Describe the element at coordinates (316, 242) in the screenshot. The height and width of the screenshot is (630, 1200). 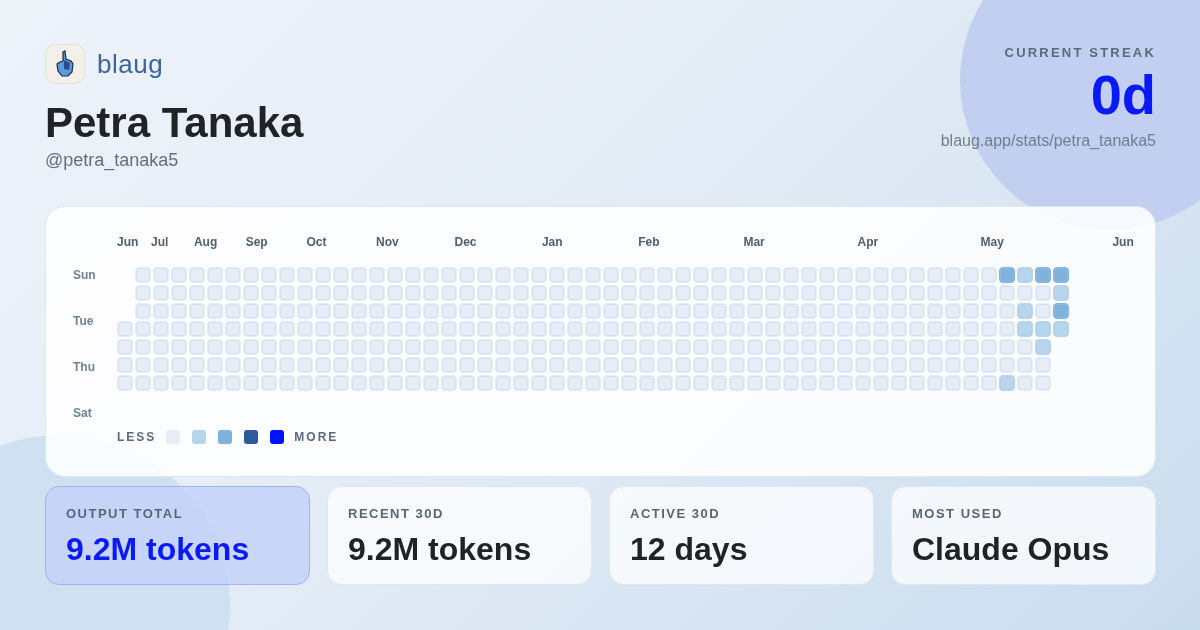
I see `month-label: Oct` at that location.